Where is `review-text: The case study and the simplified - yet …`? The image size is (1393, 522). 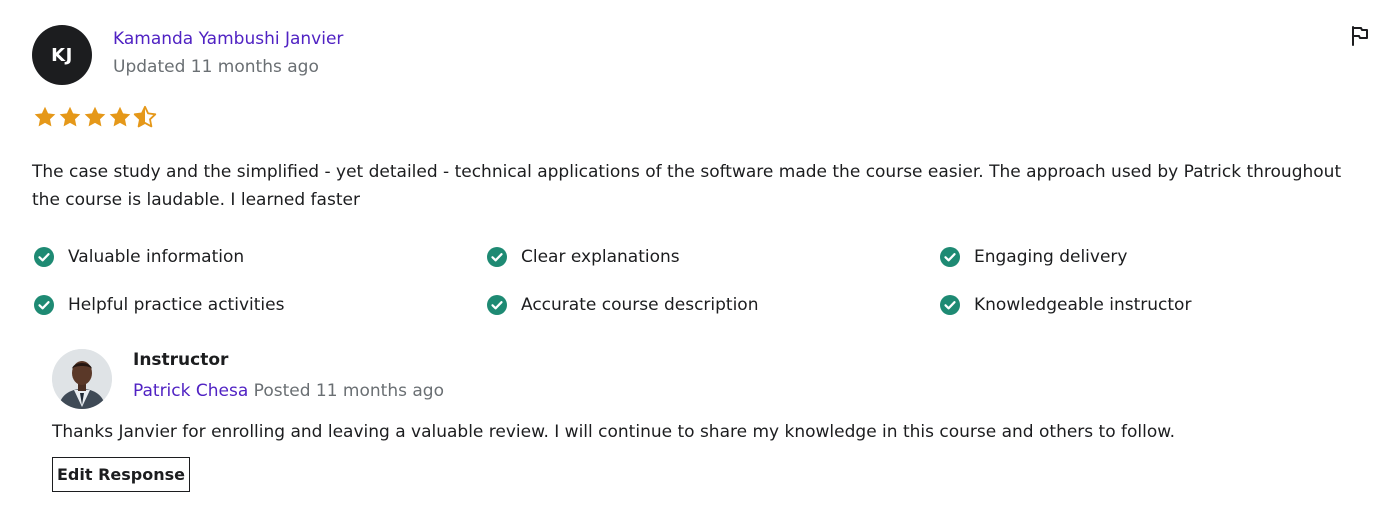 review-text: The case study and the simplified - yet … is located at coordinates (687, 186).